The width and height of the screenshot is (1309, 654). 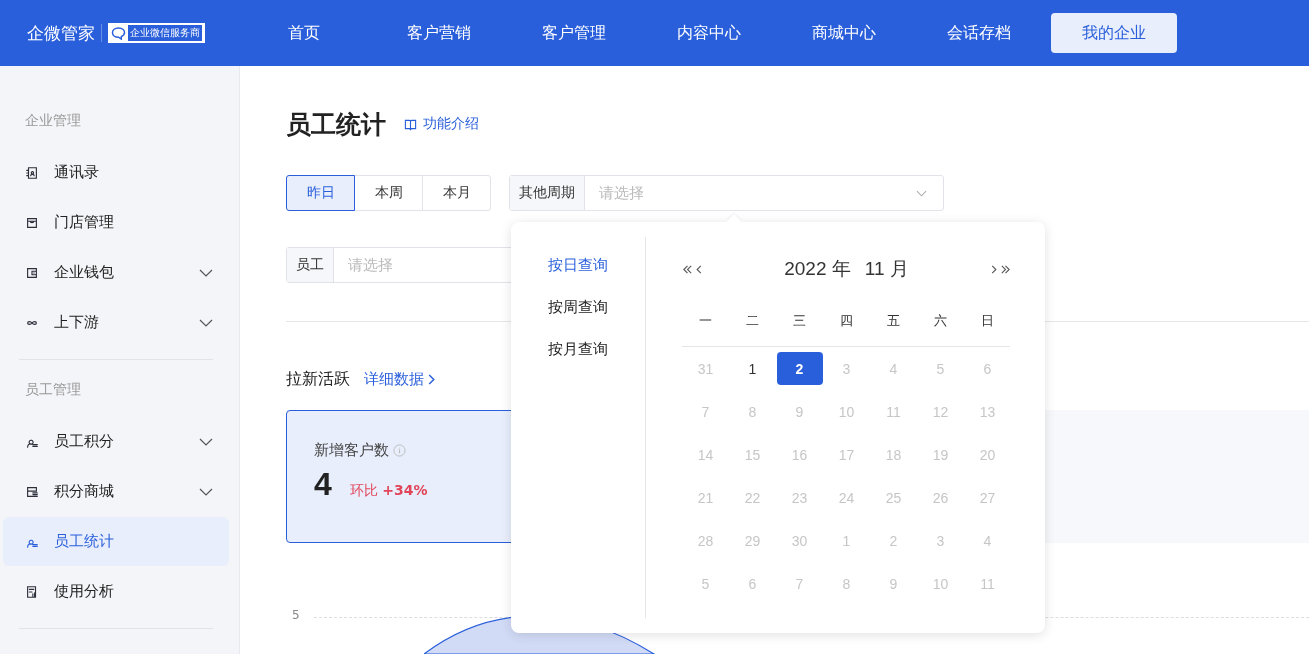 What do you see at coordinates (893, 321) in the screenshot?
I see `weekday-label: 五` at bounding box center [893, 321].